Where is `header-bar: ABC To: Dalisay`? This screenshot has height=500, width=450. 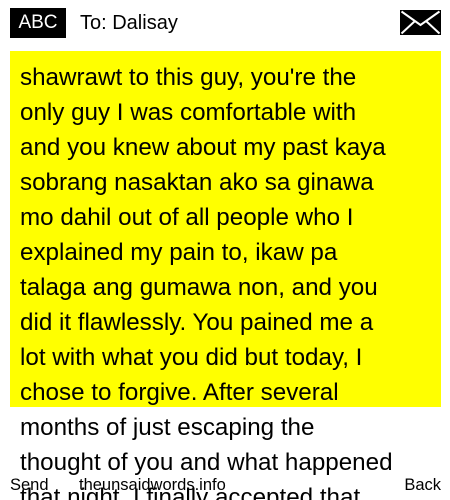 header-bar: ABC To: Dalisay is located at coordinates (225, 23).